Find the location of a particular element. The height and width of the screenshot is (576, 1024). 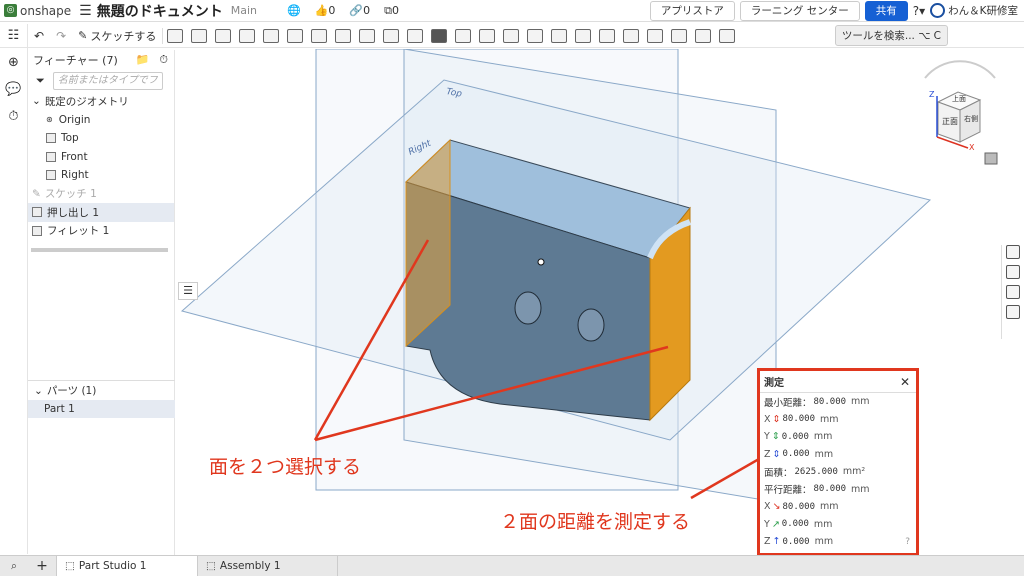

tool-search-button: ツールを検索... ⌥ C is located at coordinates (891, 35).